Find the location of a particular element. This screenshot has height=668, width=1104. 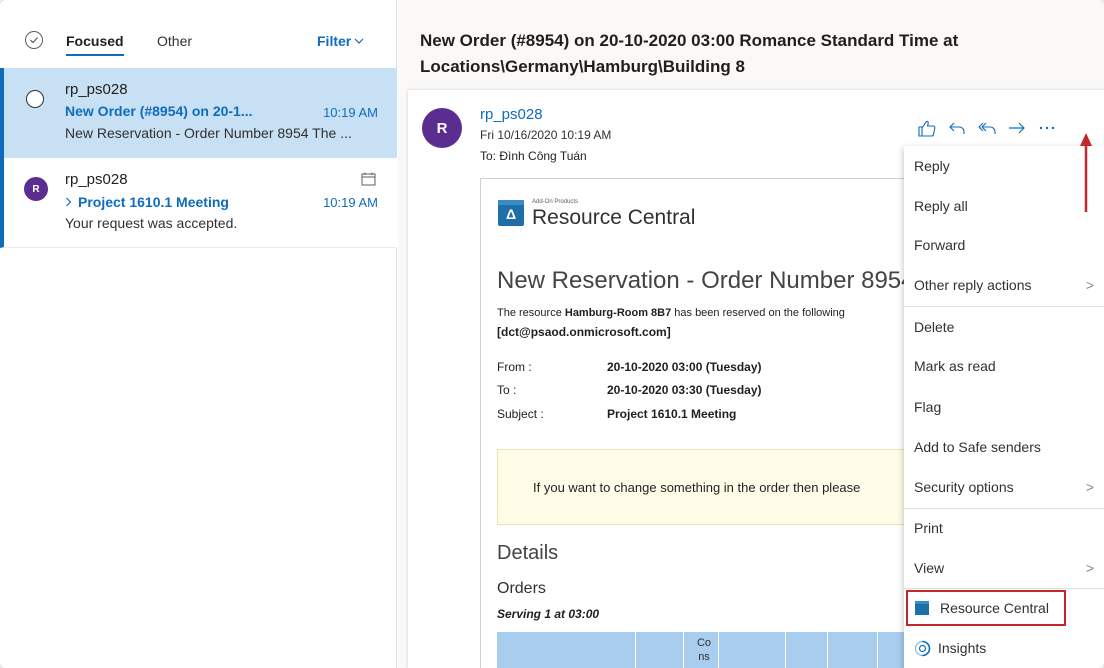

sender-avatar: R is located at coordinates (442, 128).